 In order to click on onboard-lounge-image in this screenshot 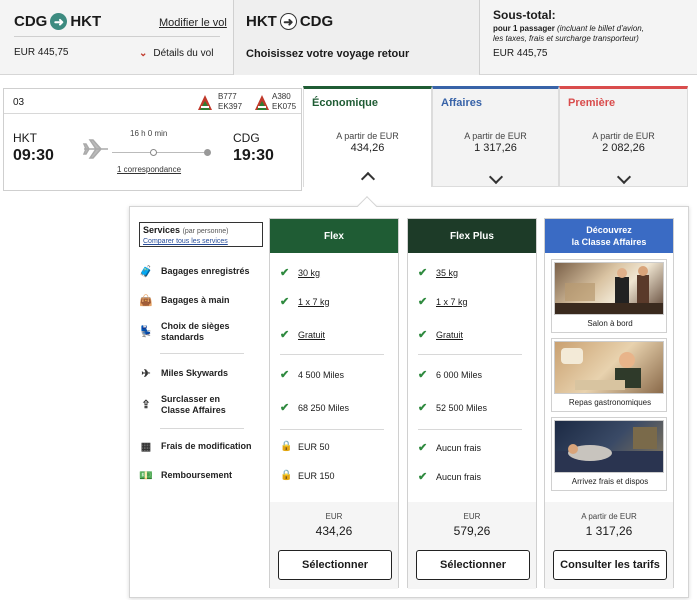, I will do `click(609, 288)`.